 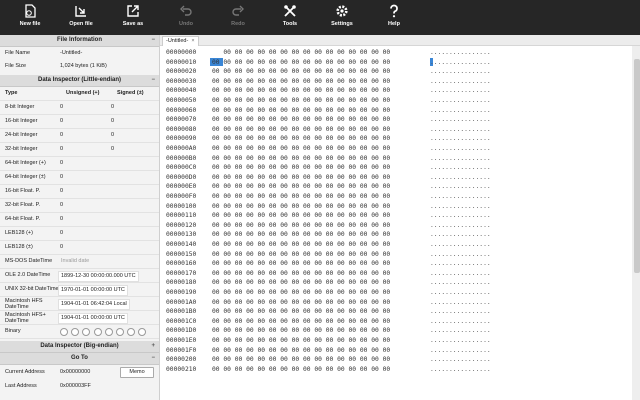 I want to click on save-as-button: Save as, so click(x=133, y=17).